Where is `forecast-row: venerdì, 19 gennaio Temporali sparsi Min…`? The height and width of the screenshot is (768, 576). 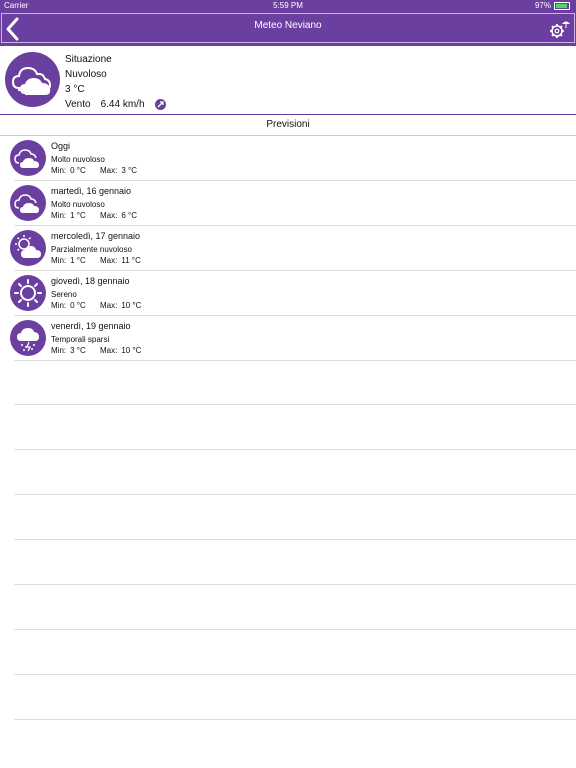 forecast-row: venerdì, 19 gennaio Temporali sparsi Min… is located at coordinates (293, 338).